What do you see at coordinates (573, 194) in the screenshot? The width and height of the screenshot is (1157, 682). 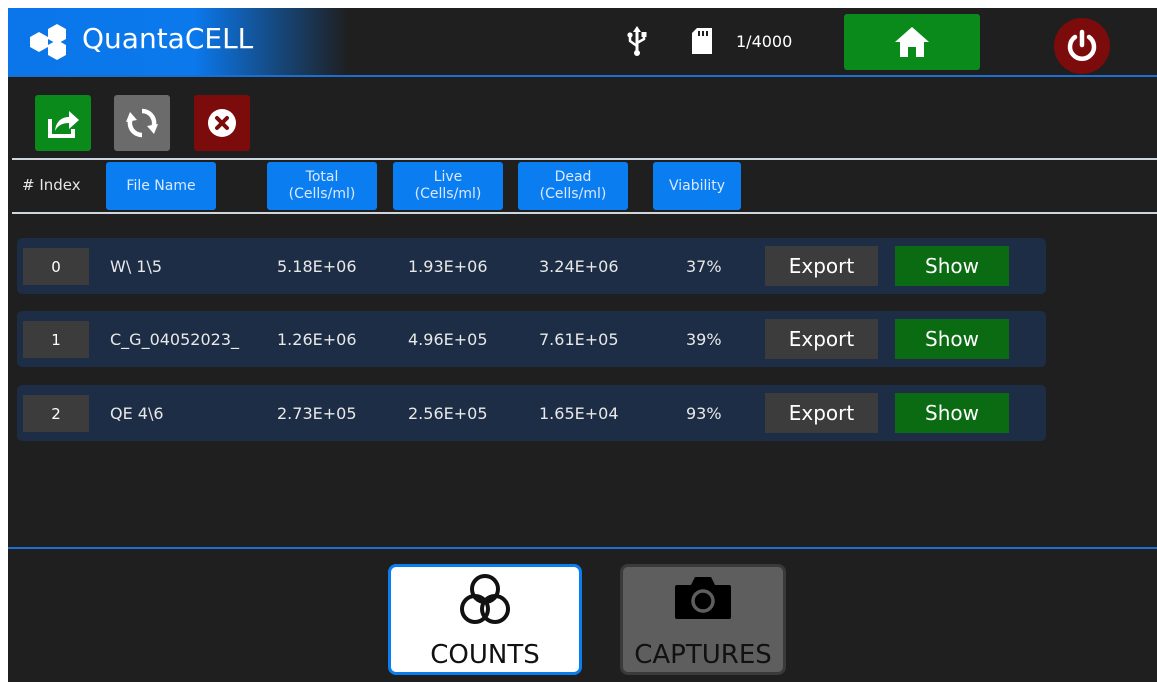 I see `column-header-dead-unit: (Cells/ml)` at bounding box center [573, 194].